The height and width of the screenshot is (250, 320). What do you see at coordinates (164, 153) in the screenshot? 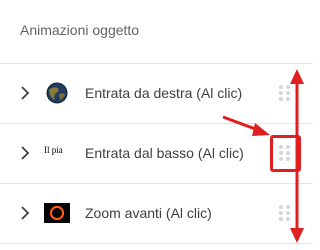
I see `animation-label: Entrata dal basso (Al clic)` at bounding box center [164, 153].